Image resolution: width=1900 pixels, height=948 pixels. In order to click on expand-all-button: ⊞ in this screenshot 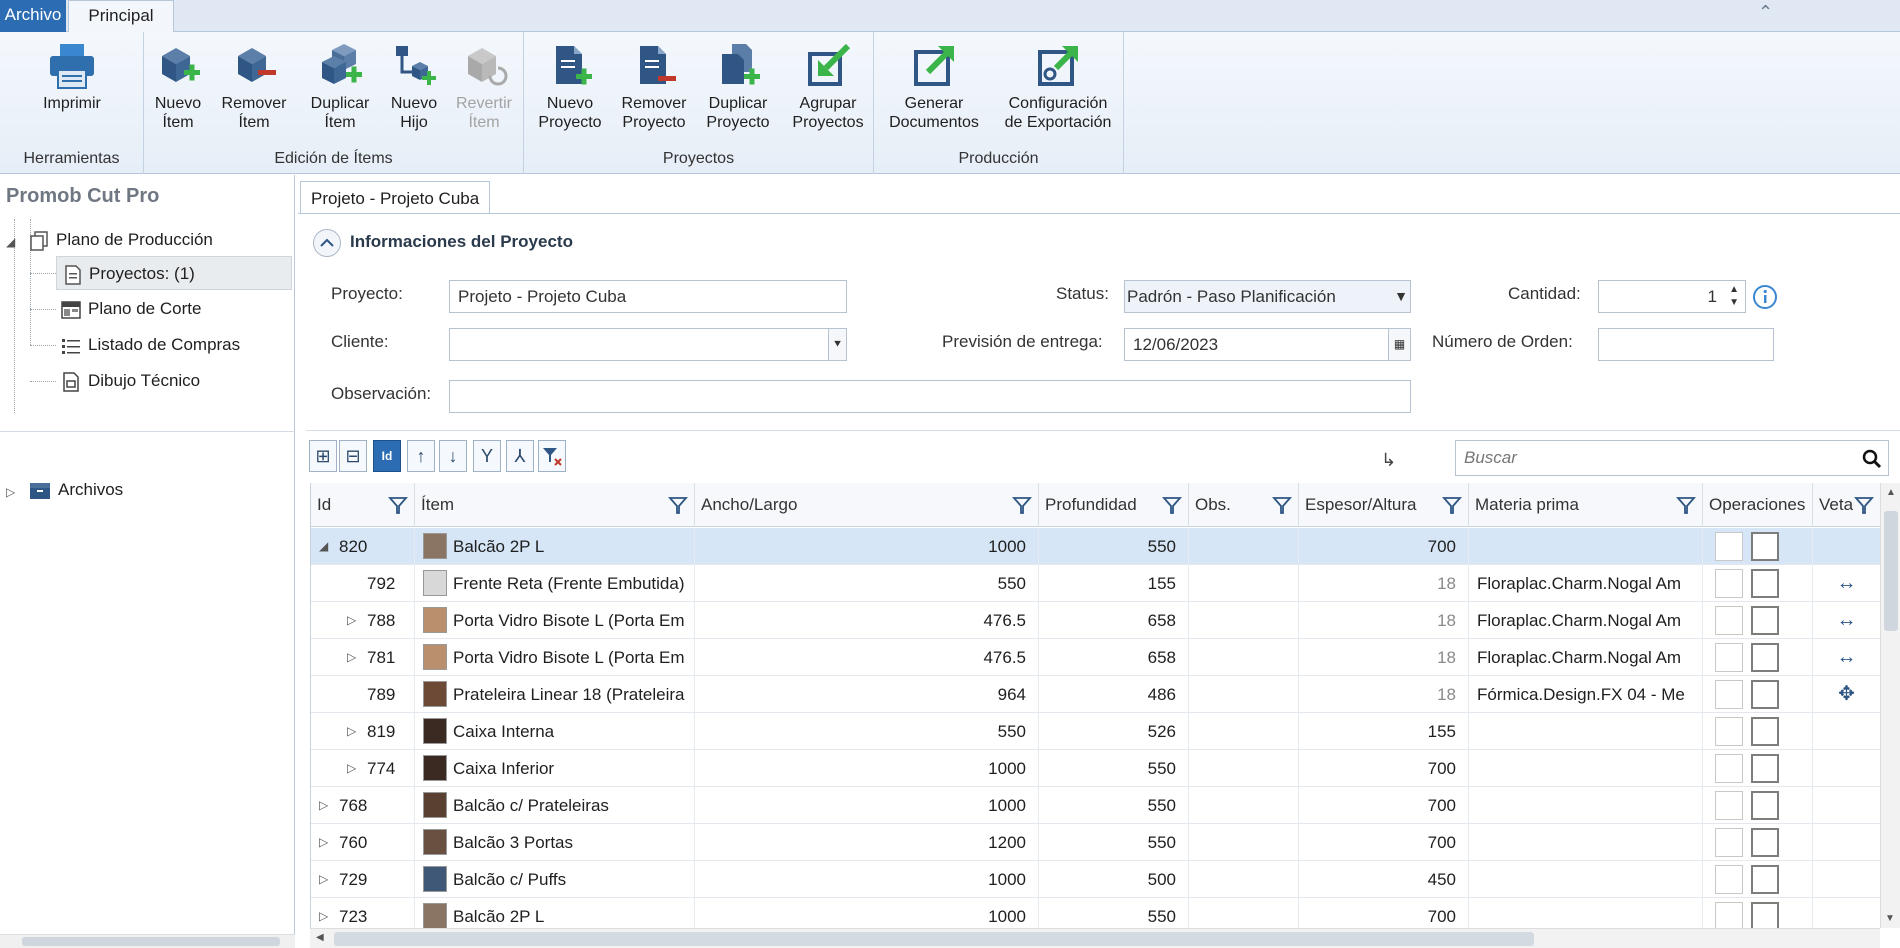, I will do `click(323, 456)`.